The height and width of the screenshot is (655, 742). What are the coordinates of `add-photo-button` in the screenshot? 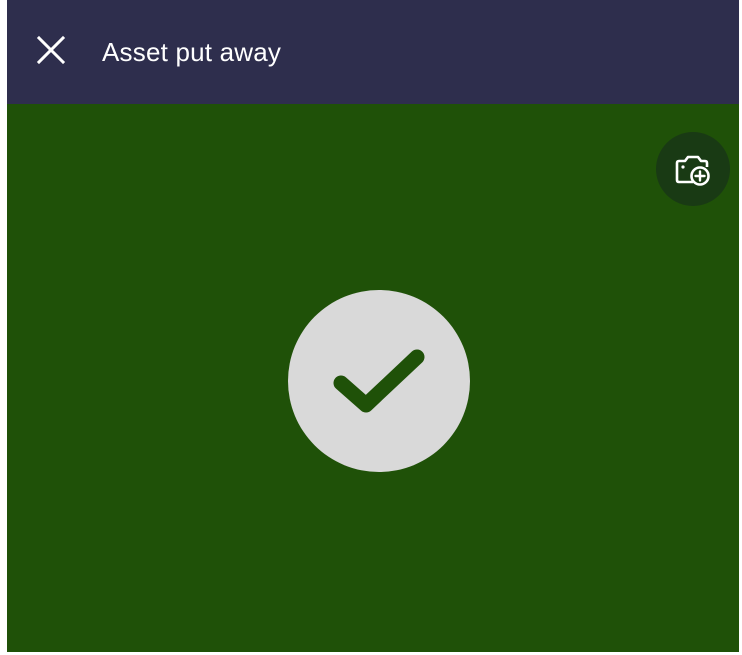 It's located at (693, 169).